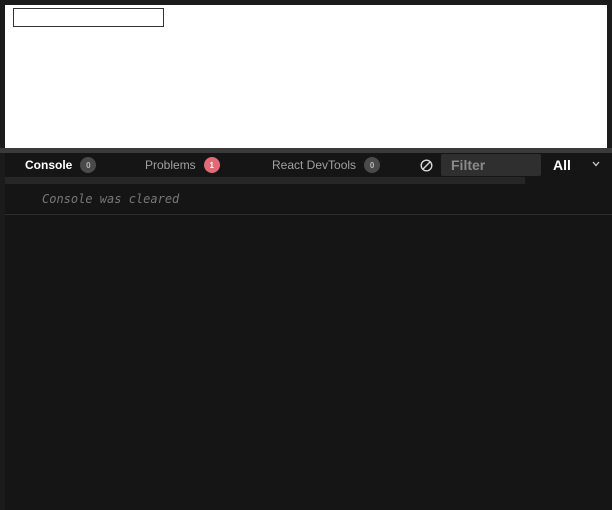  What do you see at coordinates (111, 199) in the screenshot?
I see `console-message-text: Console was cleared` at bounding box center [111, 199].